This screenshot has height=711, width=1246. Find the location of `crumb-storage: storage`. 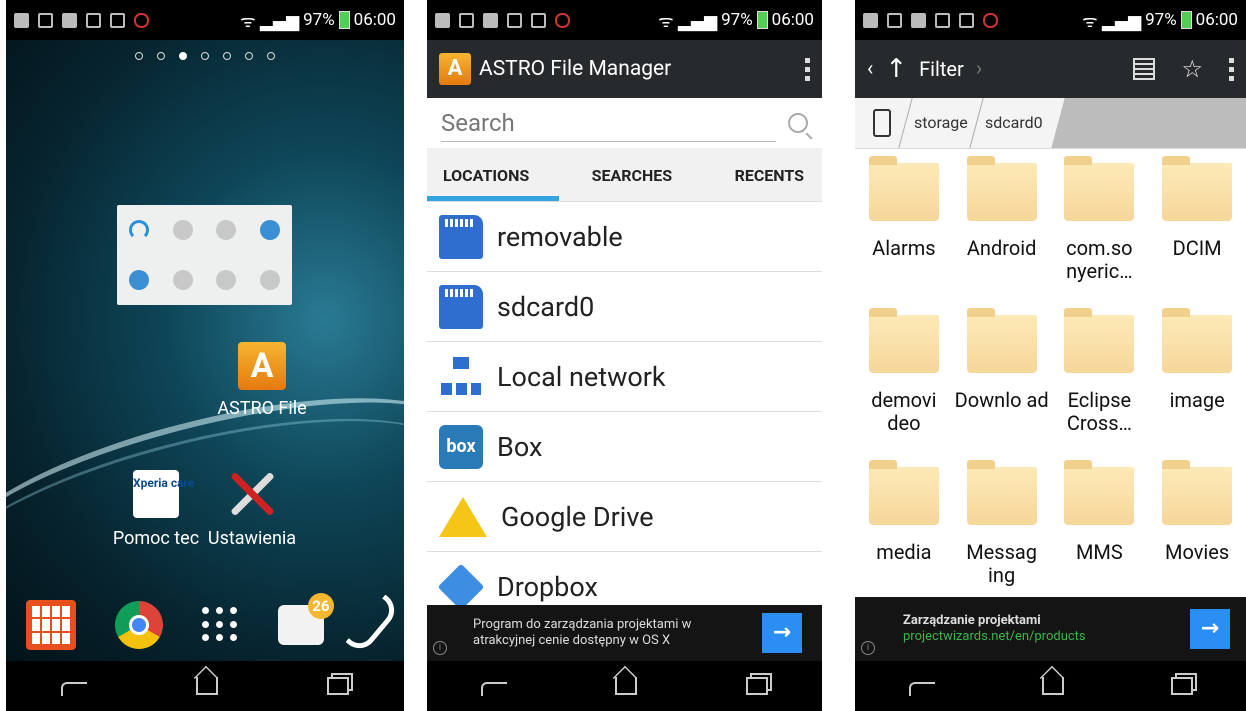

crumb-storage: storage is located at coordinates (940, 123).